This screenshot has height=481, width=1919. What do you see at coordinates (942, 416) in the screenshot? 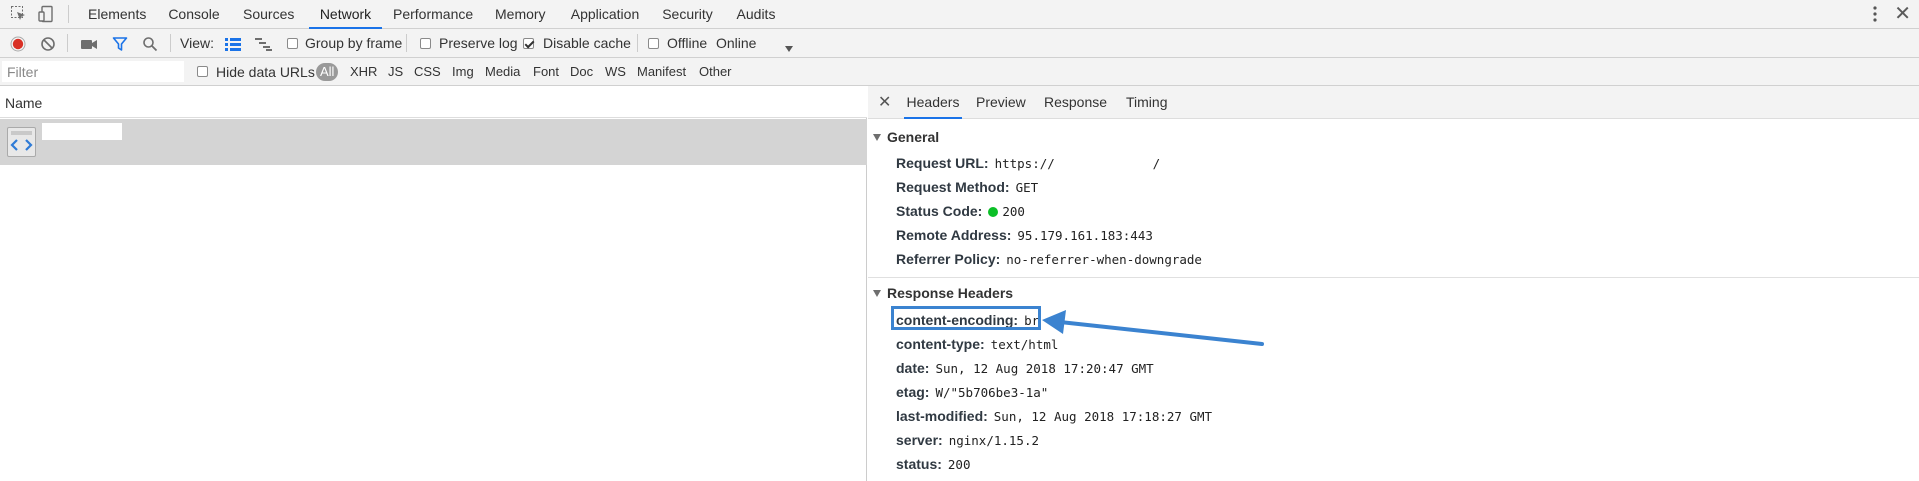
I see `header-key: last-modified:` at bounding box center [942, 416].